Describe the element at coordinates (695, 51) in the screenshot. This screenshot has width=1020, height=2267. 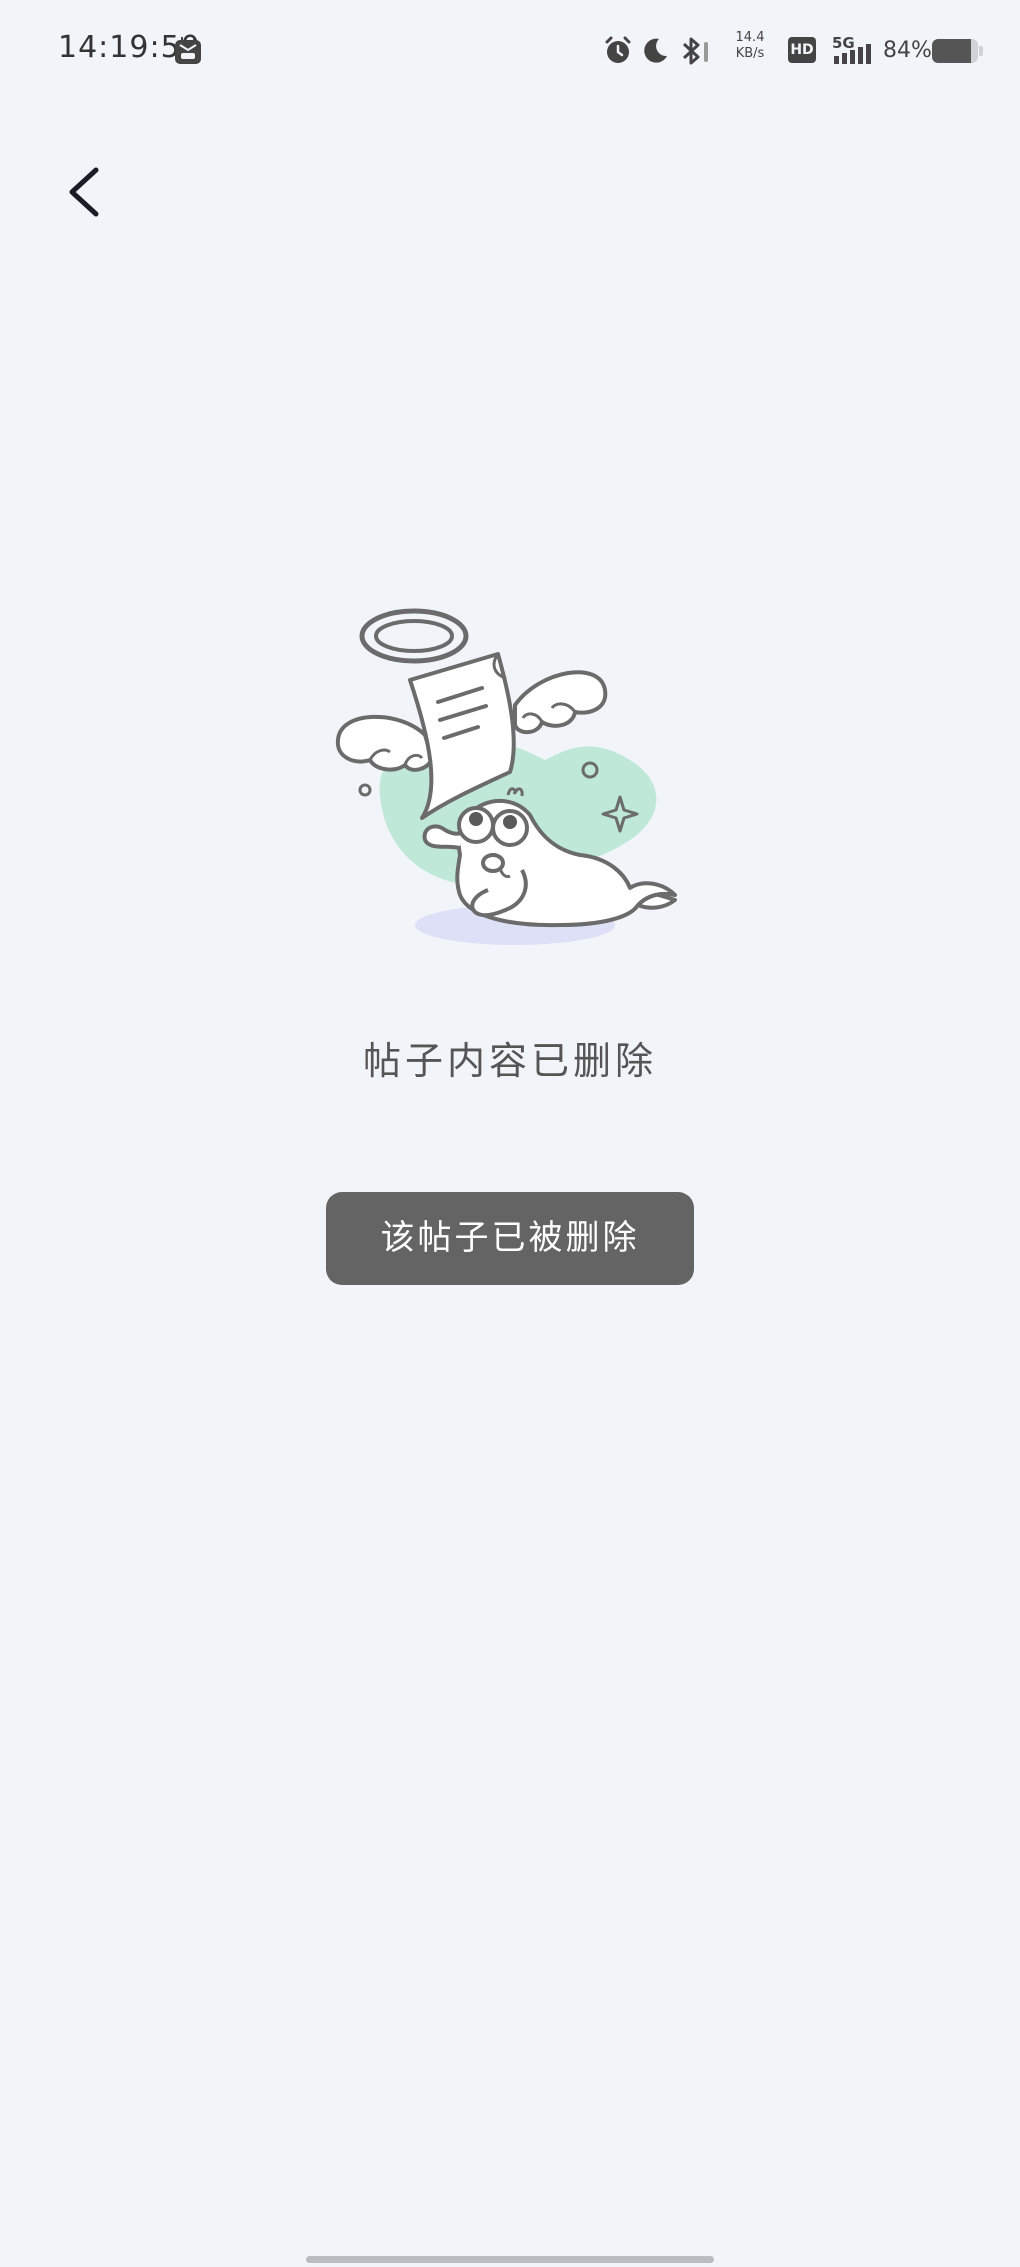
I see `bluetooth-icon` at that location.